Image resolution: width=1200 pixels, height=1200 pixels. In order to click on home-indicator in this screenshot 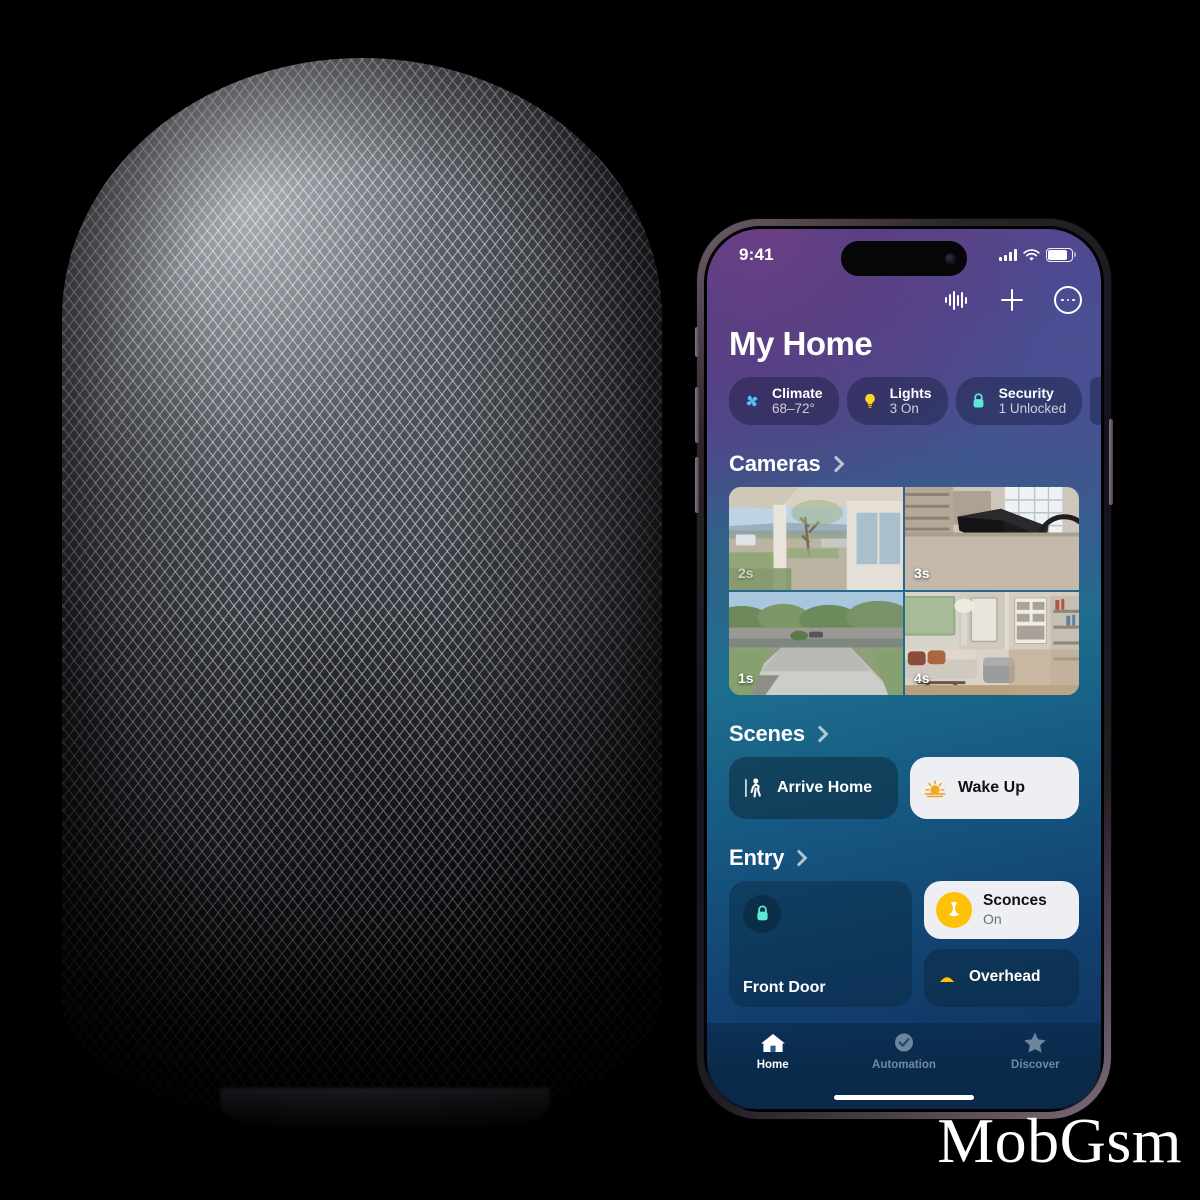, I will do `click(904, 1097)`.